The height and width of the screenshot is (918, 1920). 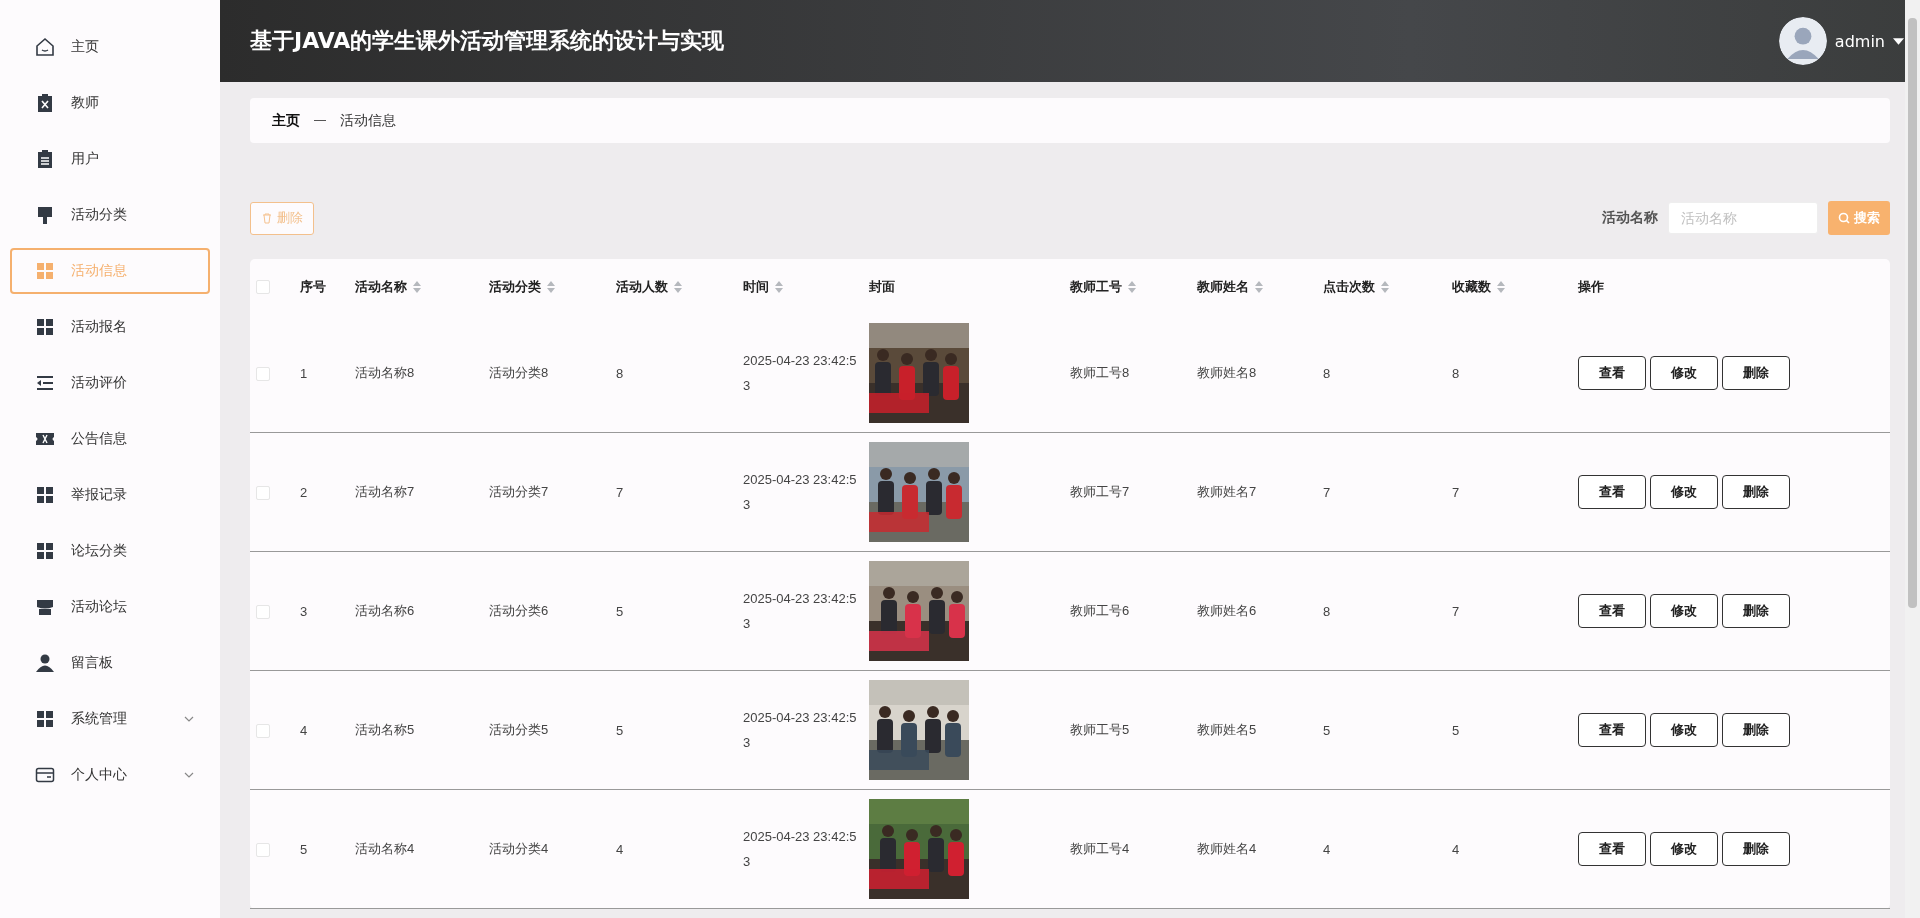 I want to click on sidebar-item: 活动评价, so click(x=110, y=383).